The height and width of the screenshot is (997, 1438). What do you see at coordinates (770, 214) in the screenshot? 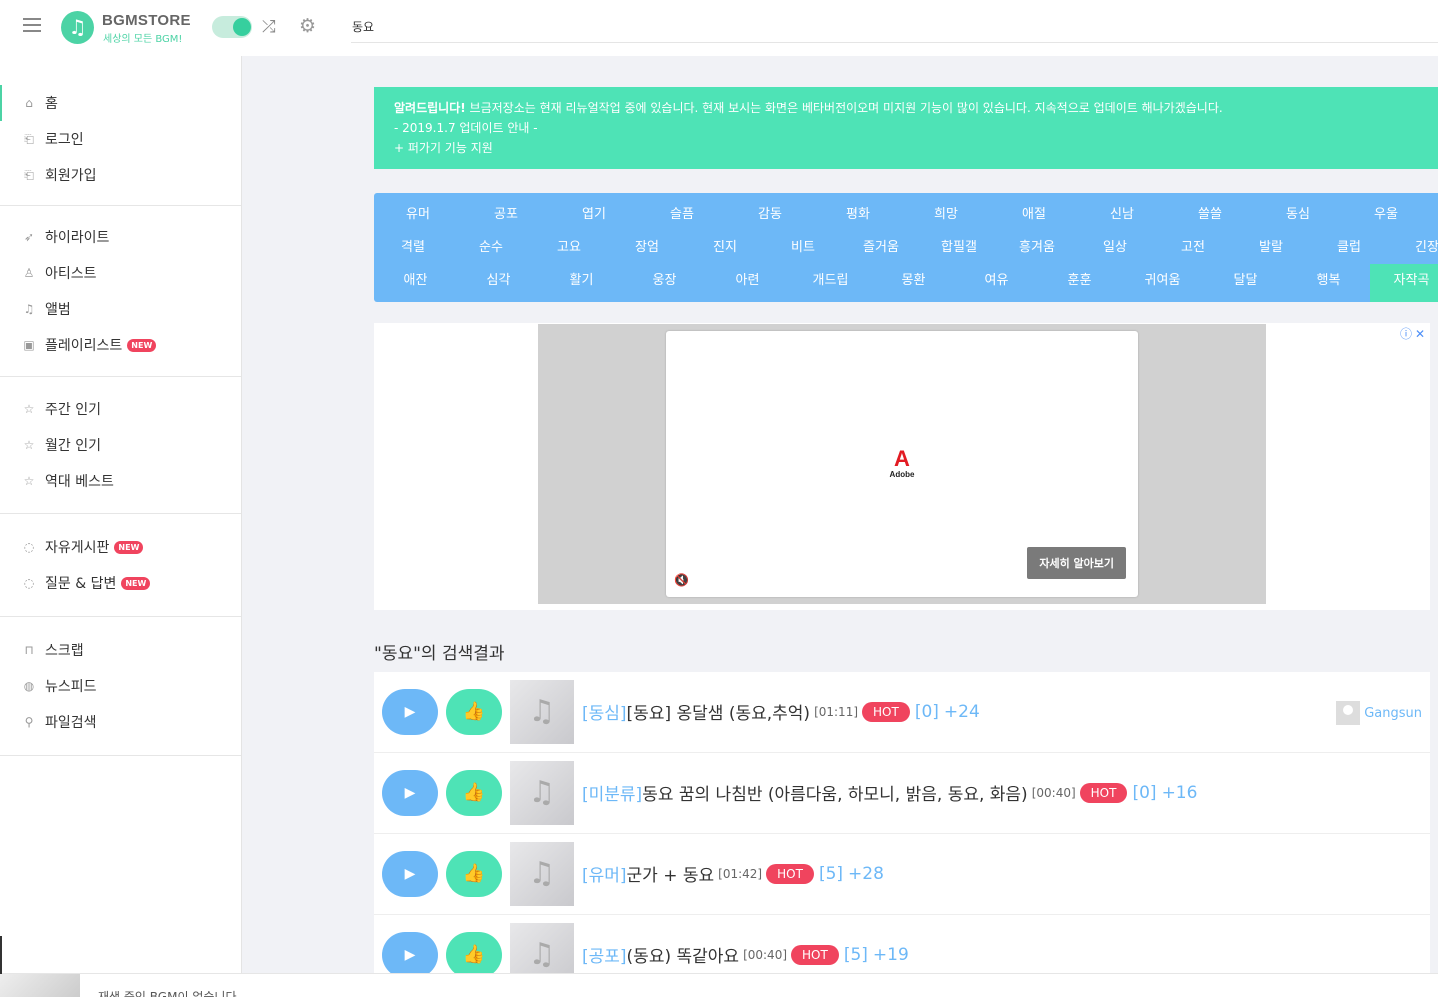
I see `category-chip: 감동` at bounding box center [770, 214].